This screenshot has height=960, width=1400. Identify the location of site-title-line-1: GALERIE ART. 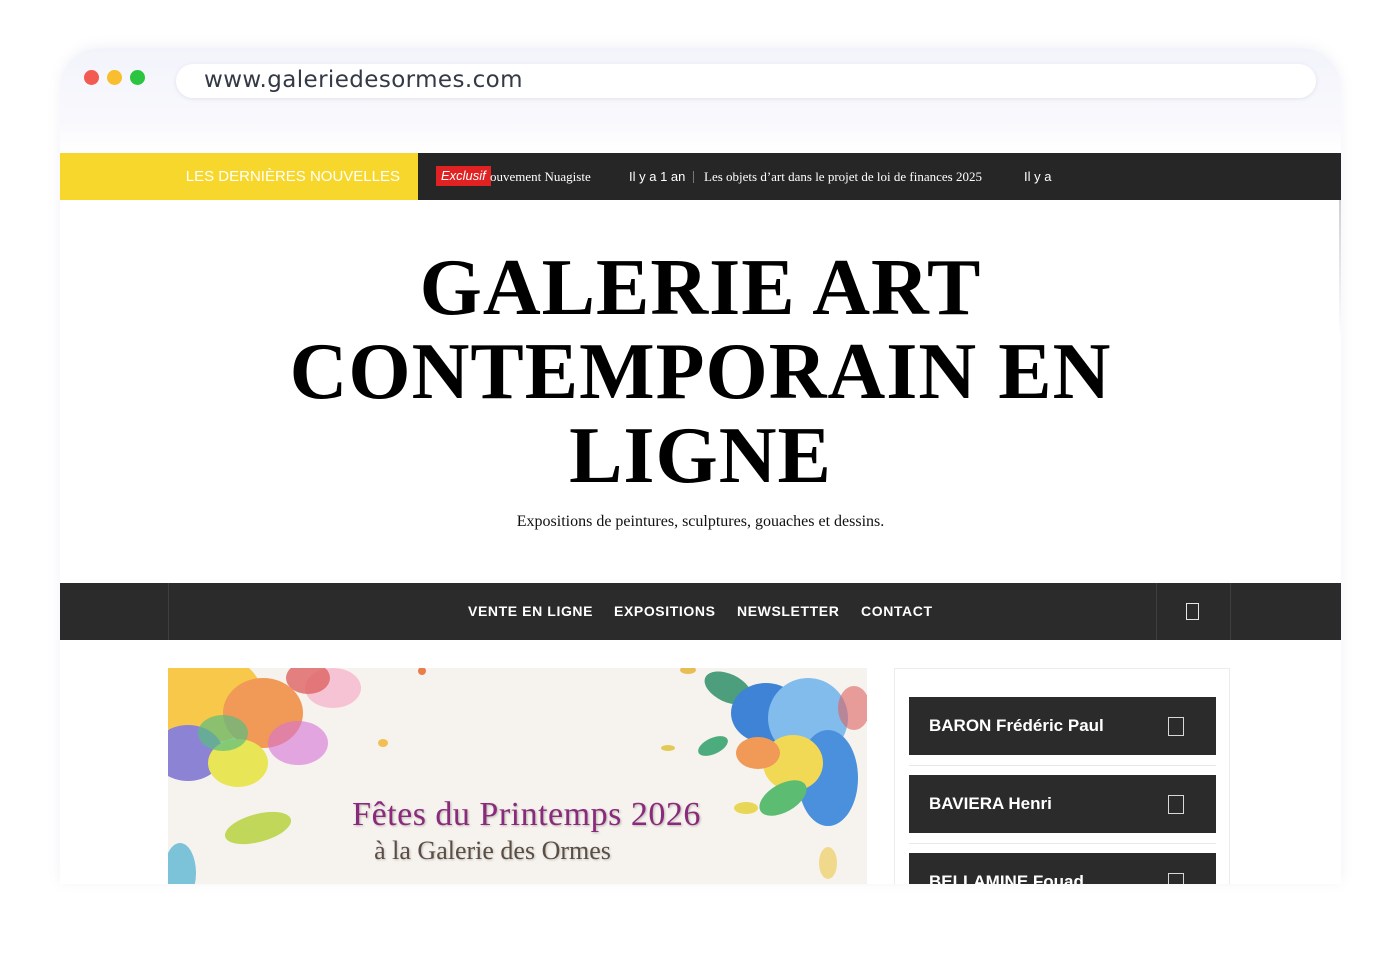
(700, 288).